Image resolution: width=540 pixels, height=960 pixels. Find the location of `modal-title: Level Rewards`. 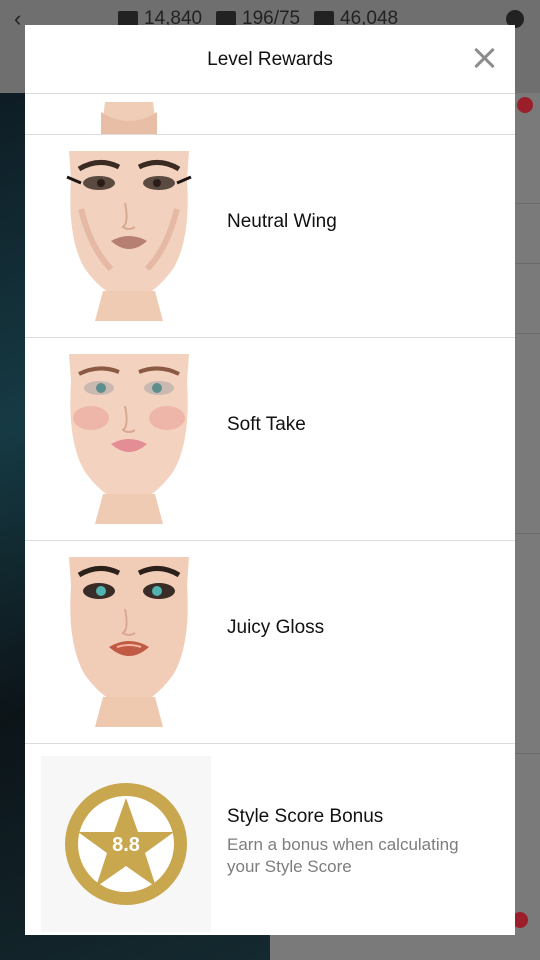

modal-title: Level Rewards is located at coordinates (270, 59).